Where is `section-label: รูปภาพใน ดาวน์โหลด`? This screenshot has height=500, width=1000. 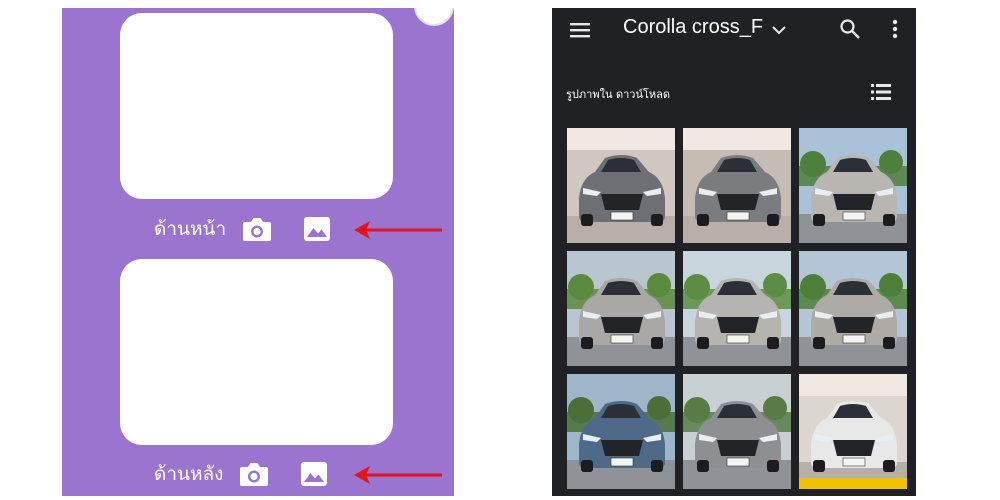 section-label: รูปภาพใน ดาวน์โหลด is located at coordinates (618, 94).